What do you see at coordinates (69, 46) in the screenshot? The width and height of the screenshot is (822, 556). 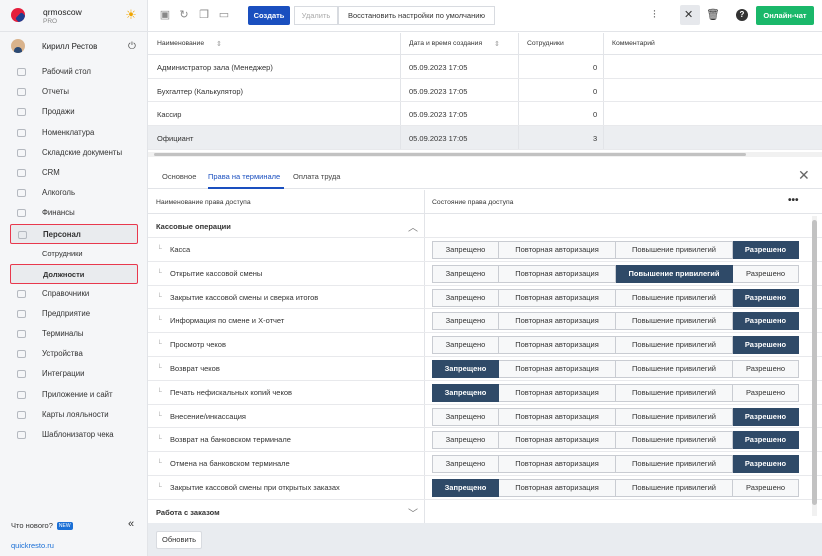 I see `user-name: Кирилл Рестов` at bounding box center [69, 46].